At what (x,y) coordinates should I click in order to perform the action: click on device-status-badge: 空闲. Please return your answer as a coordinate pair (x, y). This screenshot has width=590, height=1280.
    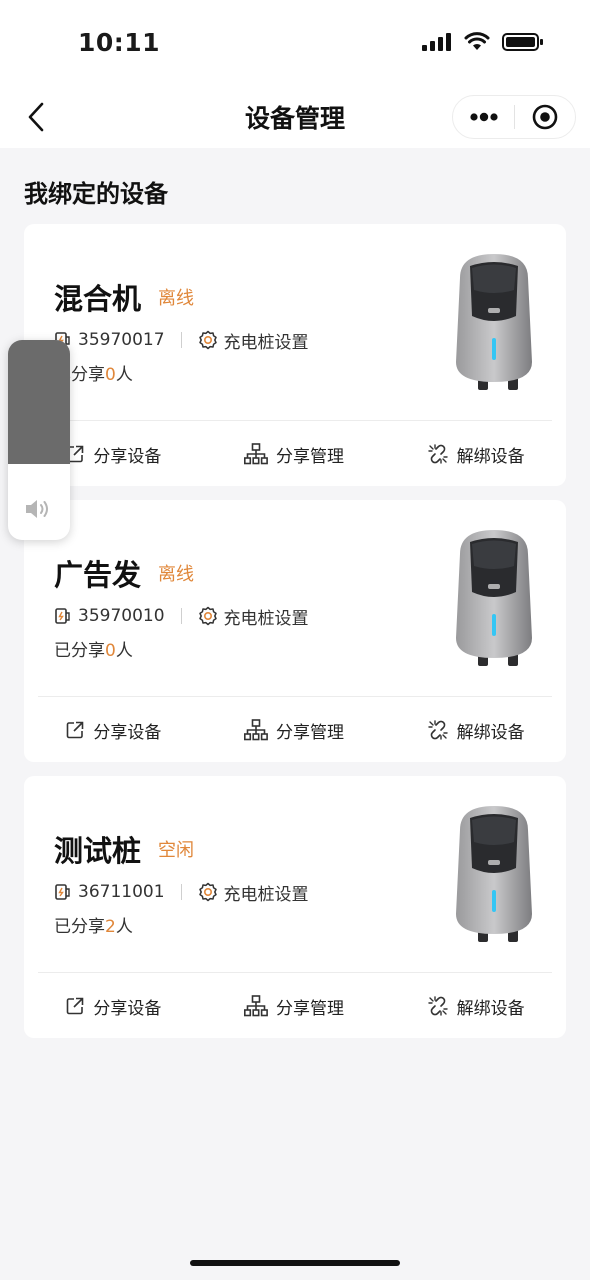
    Looking at the image, I should click on (176, 850).